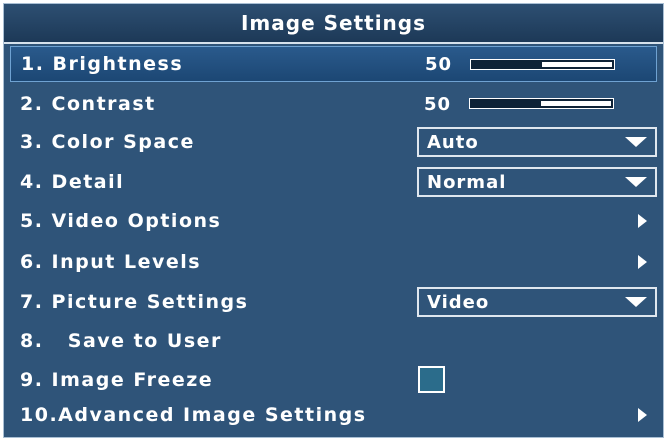 The height and width of the screenshot is (441, 667). Describe the element at coordinates (537, 182) in the screenshot. I see `detail-dropdown: Normal` at that location.